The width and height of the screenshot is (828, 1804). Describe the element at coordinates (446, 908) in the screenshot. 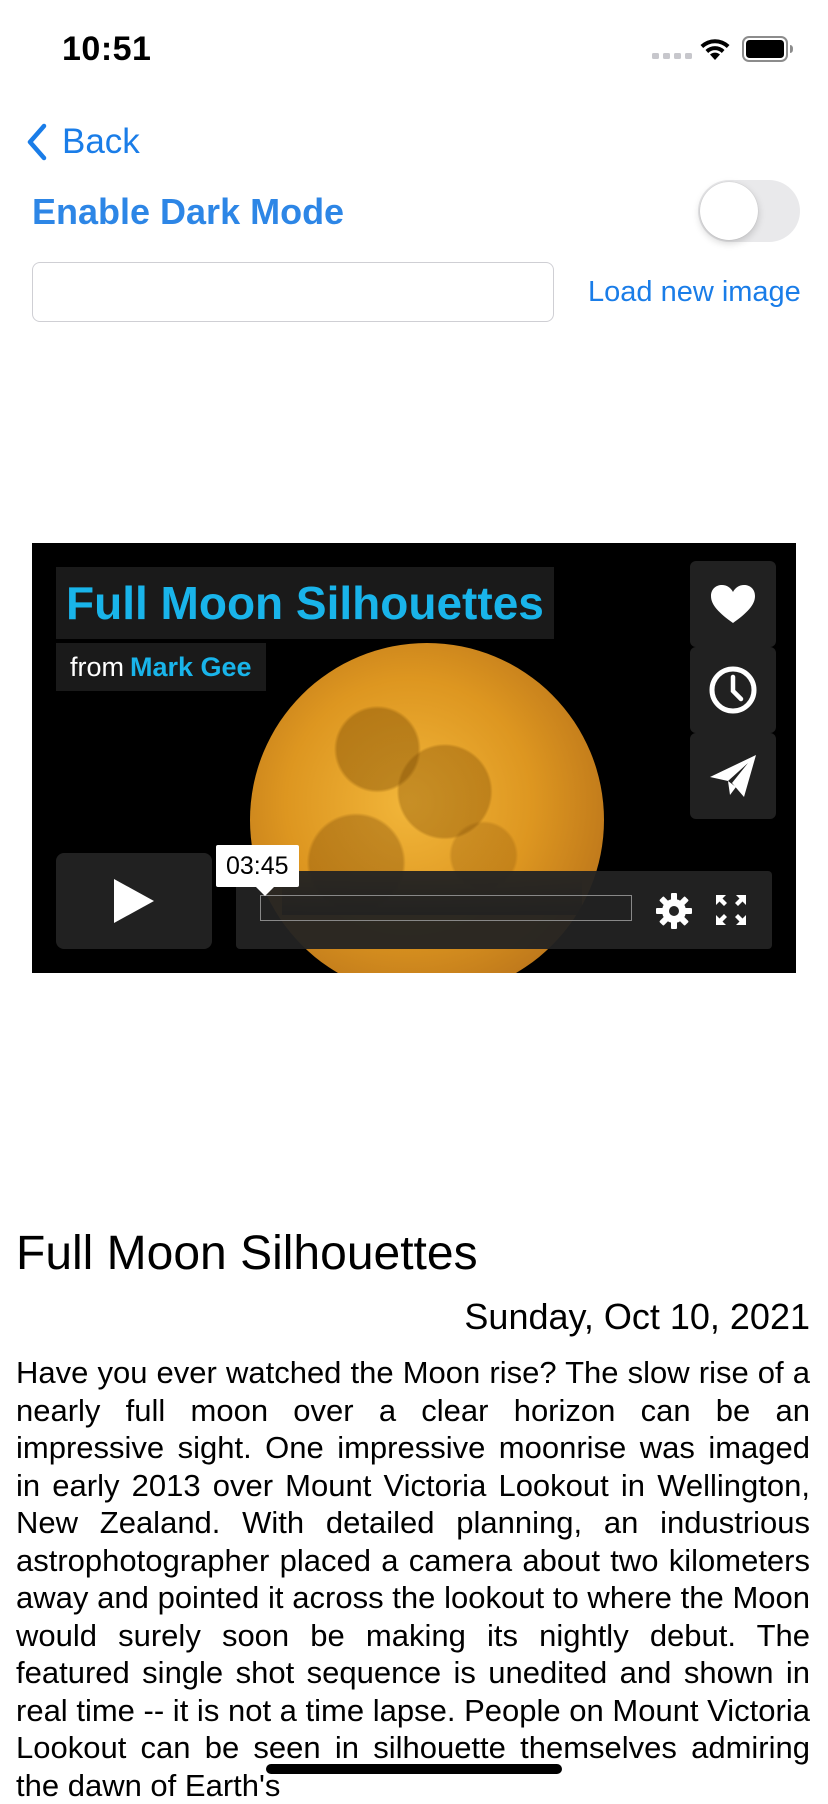

I see `progress-bar` at that location.